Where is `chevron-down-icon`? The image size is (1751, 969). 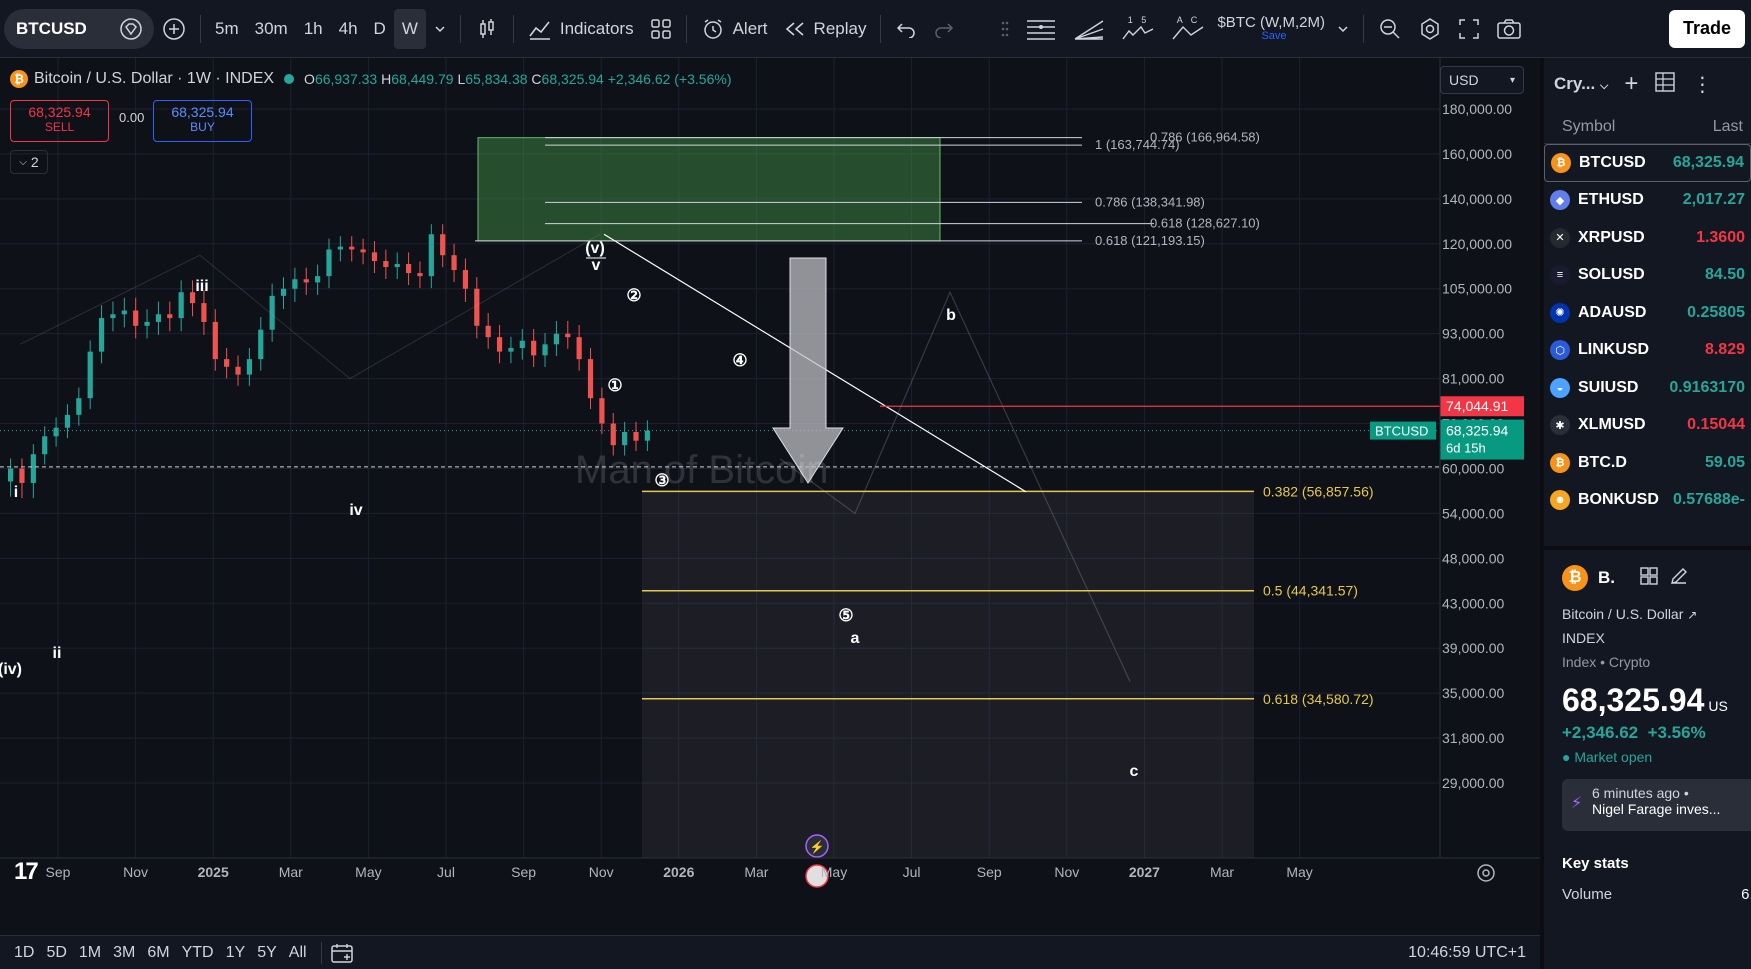
chevron-down-icon is located at coordinates (440, 29).